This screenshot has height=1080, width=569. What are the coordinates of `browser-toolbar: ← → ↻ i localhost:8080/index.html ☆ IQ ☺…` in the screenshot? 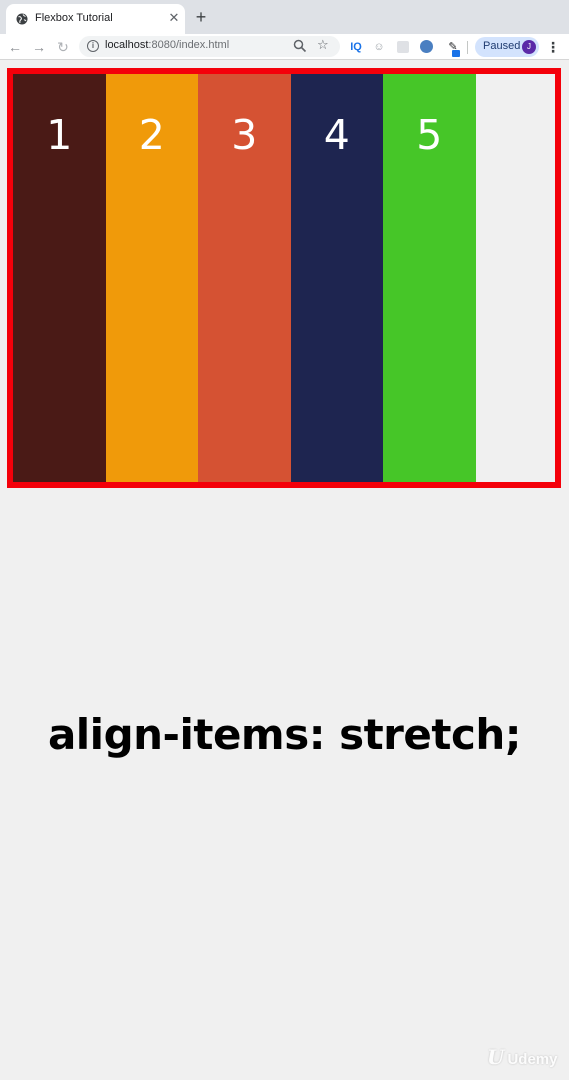 It's located at (284, 47).